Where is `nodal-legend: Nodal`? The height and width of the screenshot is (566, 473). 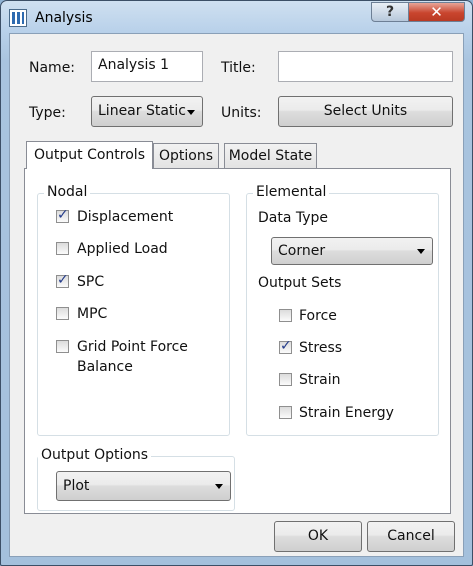
nodal-legend: Nodal is located at coordinates (67, 192).